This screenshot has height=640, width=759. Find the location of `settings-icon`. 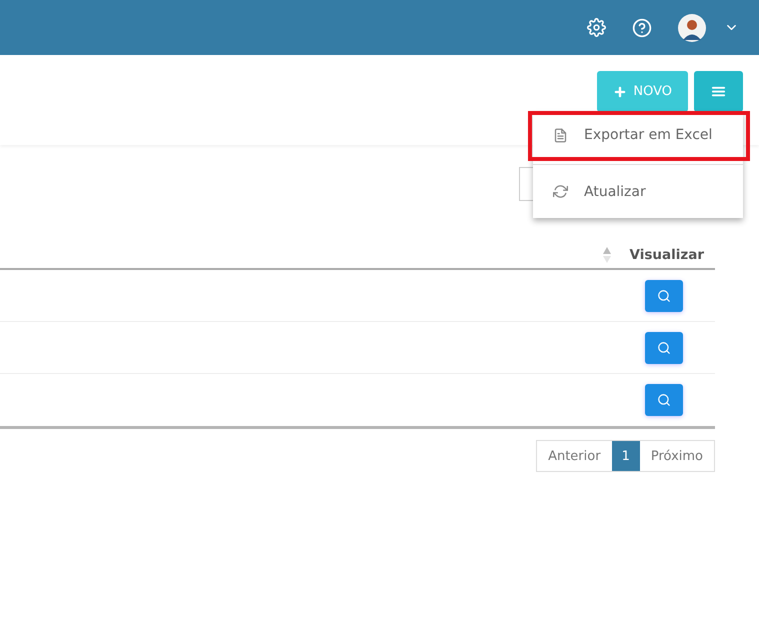

settings-icon is located at coordinates (596, 27).